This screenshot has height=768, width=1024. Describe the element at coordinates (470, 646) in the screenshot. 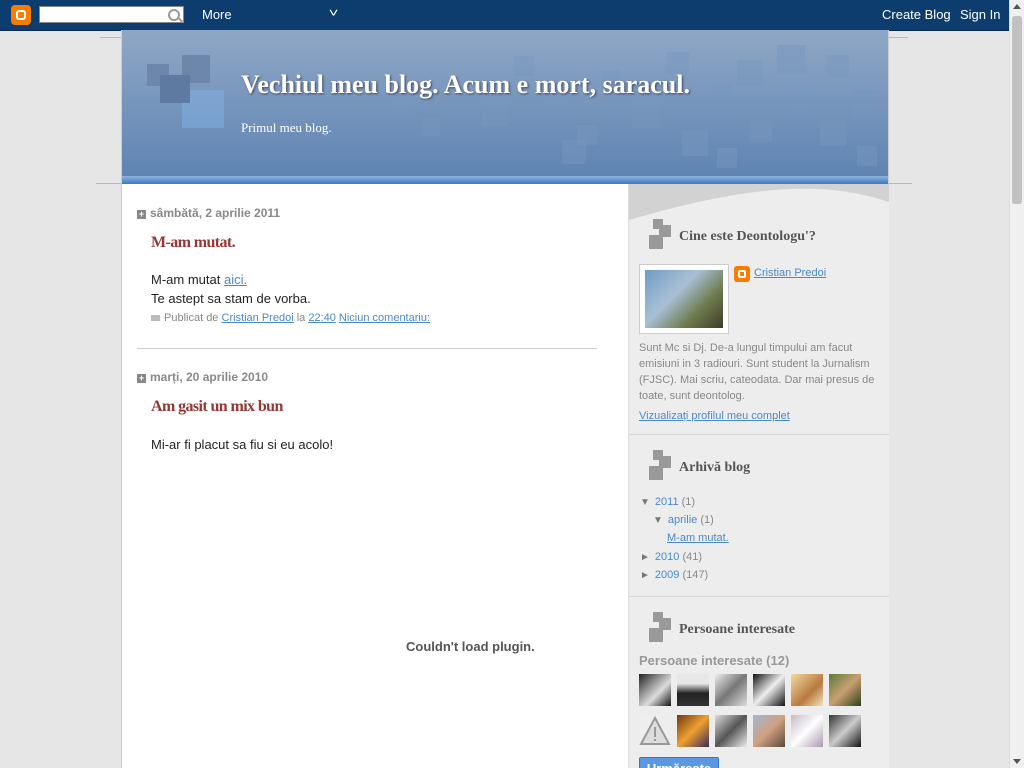

I see `plugin-error-message: Couldn't load plugin.` at that location.